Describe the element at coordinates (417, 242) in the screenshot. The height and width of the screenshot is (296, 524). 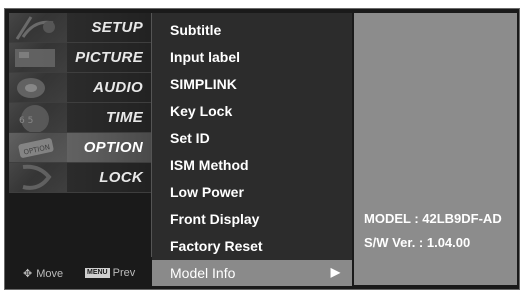
I see `software-version-line: S/W Ver. : 1.04.00` at that location.